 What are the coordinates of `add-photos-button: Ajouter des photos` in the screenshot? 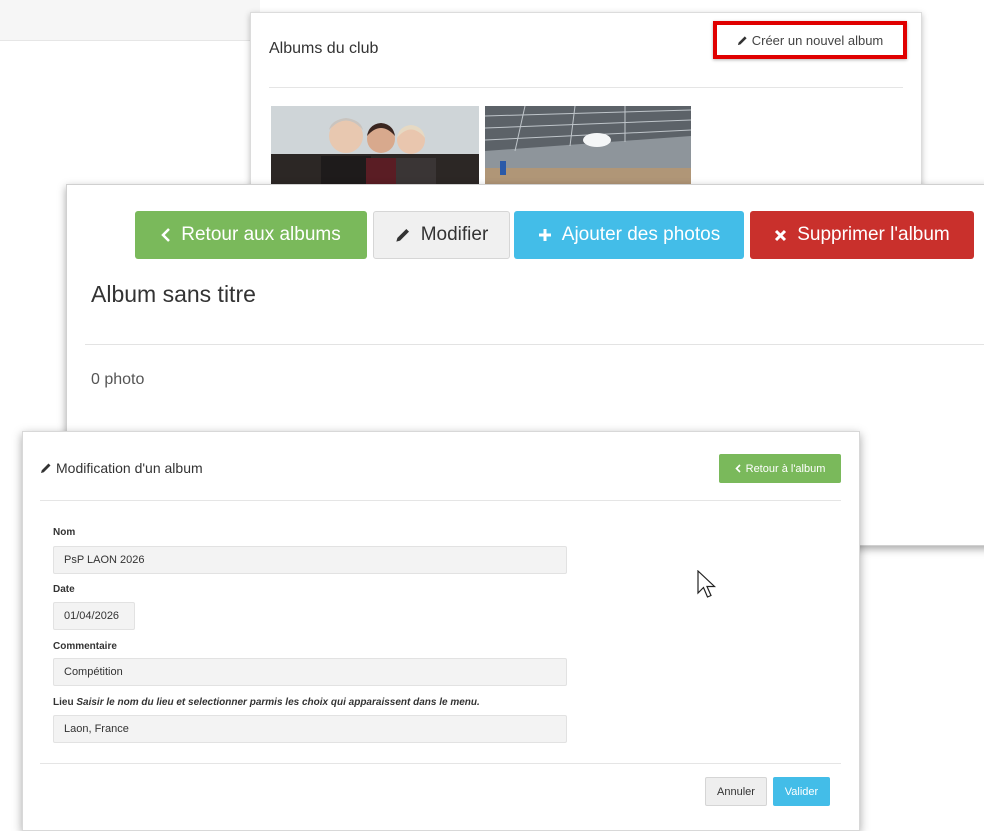 It's located at (629, 235).